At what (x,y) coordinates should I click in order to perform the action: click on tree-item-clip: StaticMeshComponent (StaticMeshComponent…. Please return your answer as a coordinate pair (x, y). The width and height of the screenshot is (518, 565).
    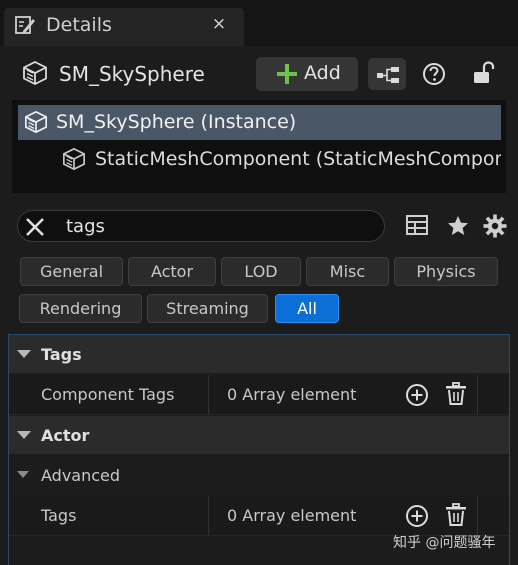
    Looking at the image, I should click on (298, 159).